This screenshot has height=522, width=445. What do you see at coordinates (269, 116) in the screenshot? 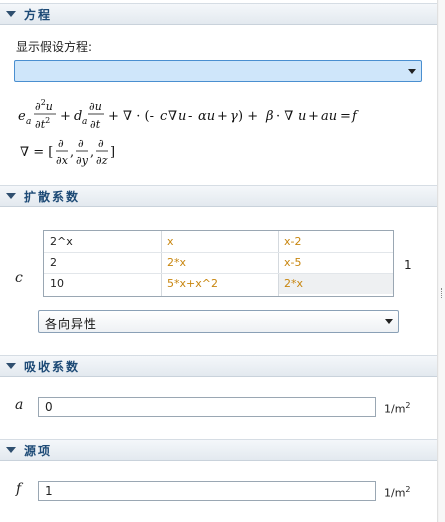
I see `svg-text: β` at bounding box center [269, 116].